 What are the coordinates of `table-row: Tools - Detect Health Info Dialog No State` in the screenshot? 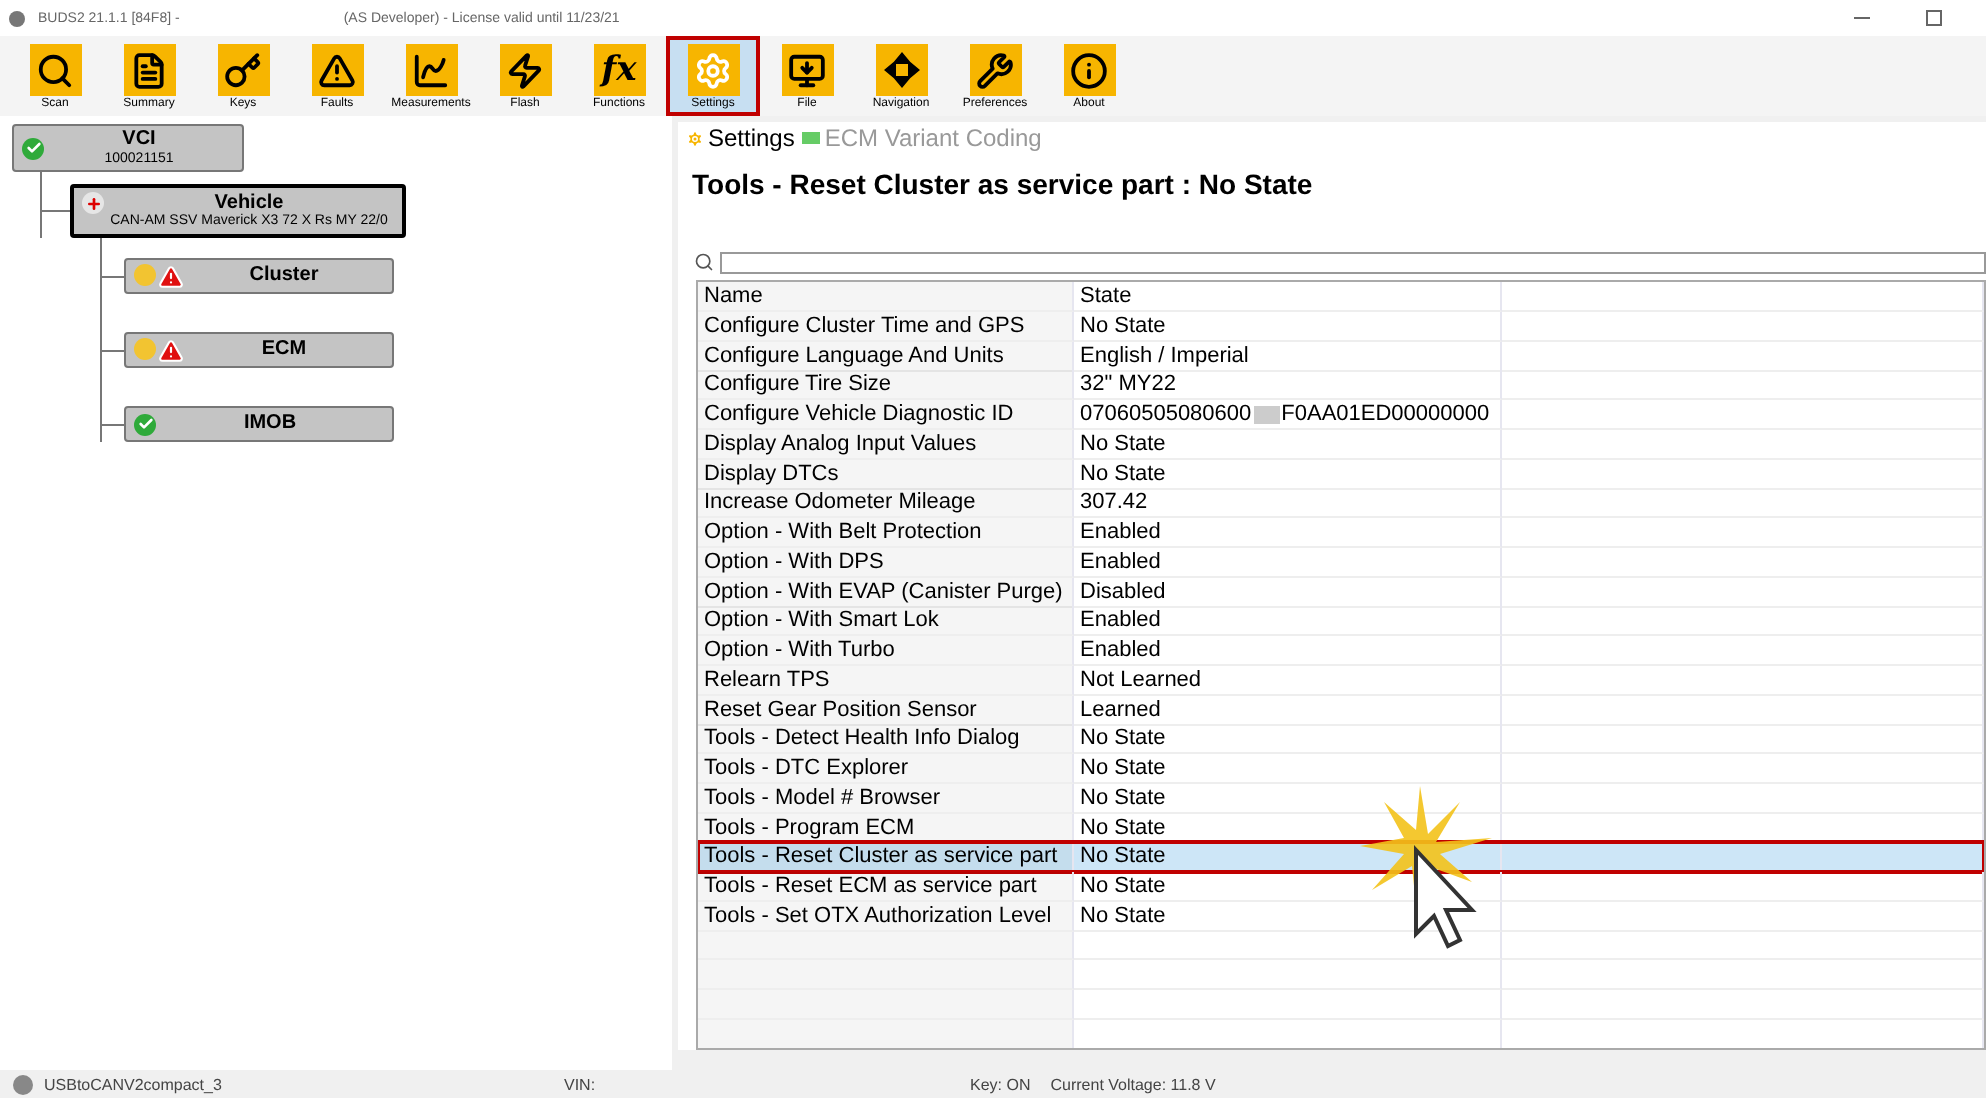 It's located at (1341, 739).